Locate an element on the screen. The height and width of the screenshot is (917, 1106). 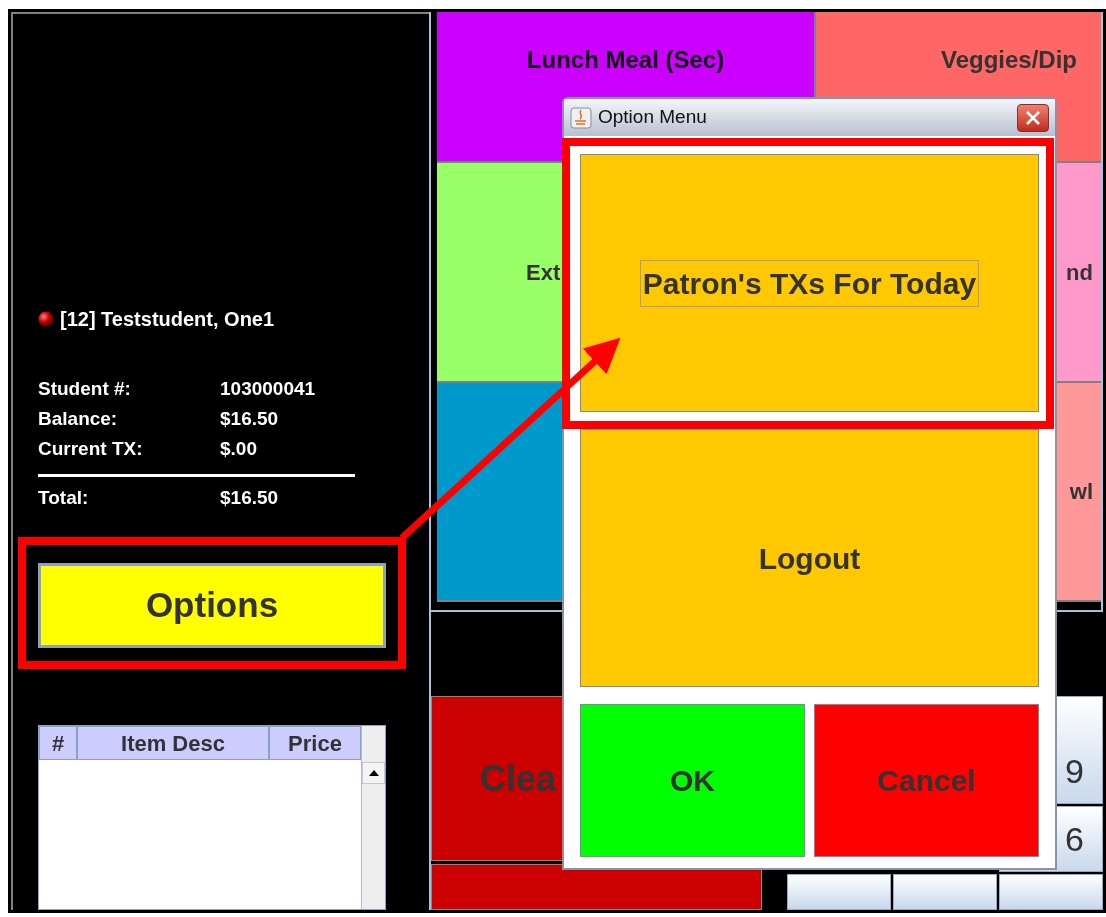
options-button: Options is located at coordinates (212, 605).